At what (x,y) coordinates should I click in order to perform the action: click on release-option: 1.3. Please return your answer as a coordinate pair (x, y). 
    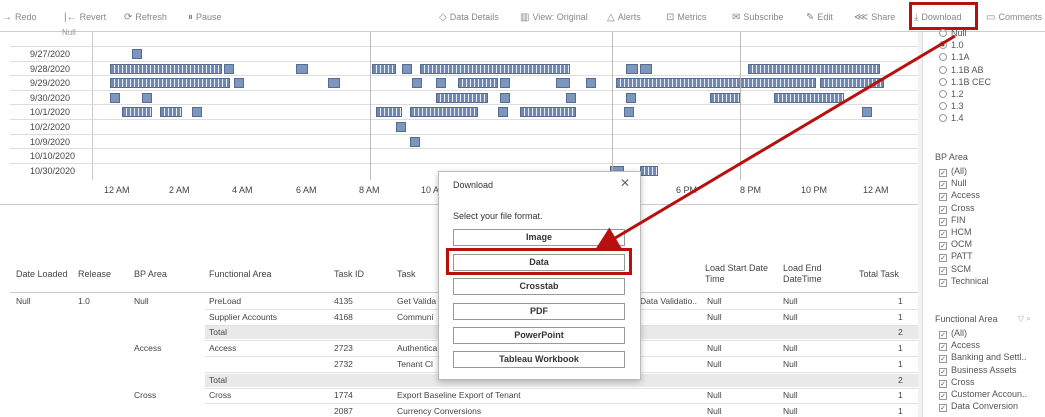
    Looking at the image, I should click on (951, 106).